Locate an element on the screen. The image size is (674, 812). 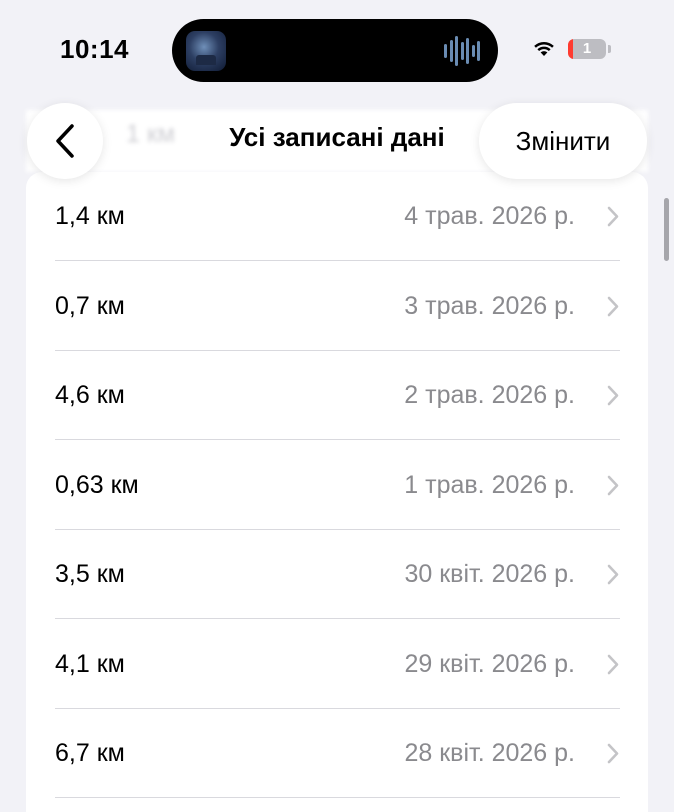
record-date: 28 квіт. 2026 р. is located at coordinates (489, 753).